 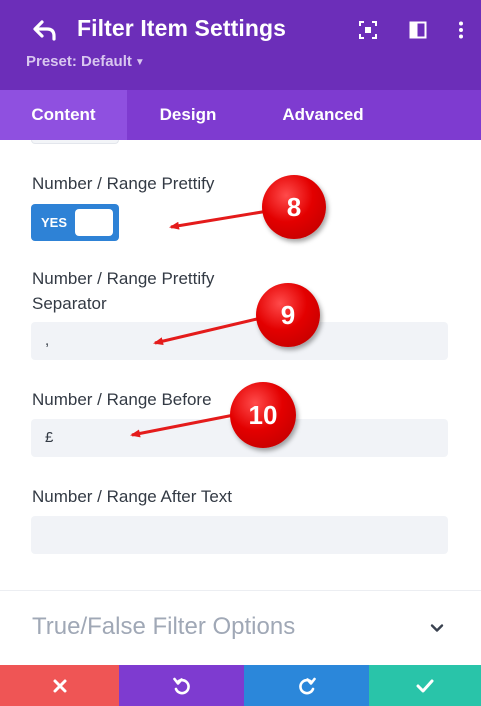 I want to click on prettify-toggle: YES, so click(x=75, y=222).